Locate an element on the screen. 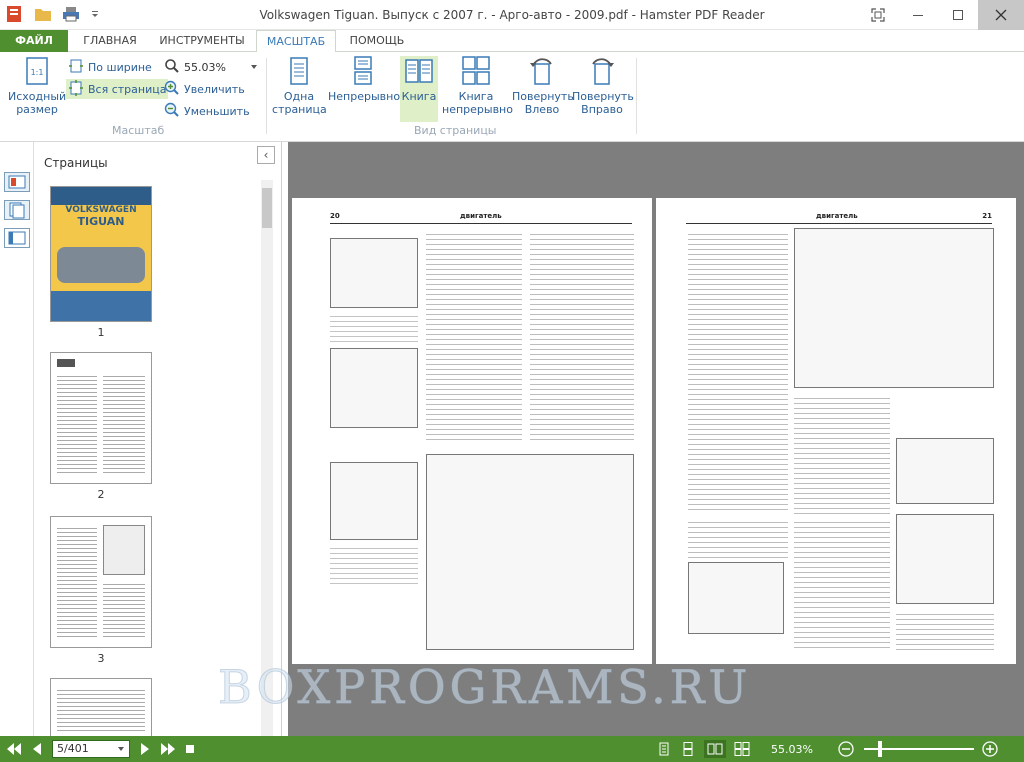 Image resolution: width=1024 pixels, height=762 pixels. original-size-label-1: Исходный is located at coordinates (37, 96).